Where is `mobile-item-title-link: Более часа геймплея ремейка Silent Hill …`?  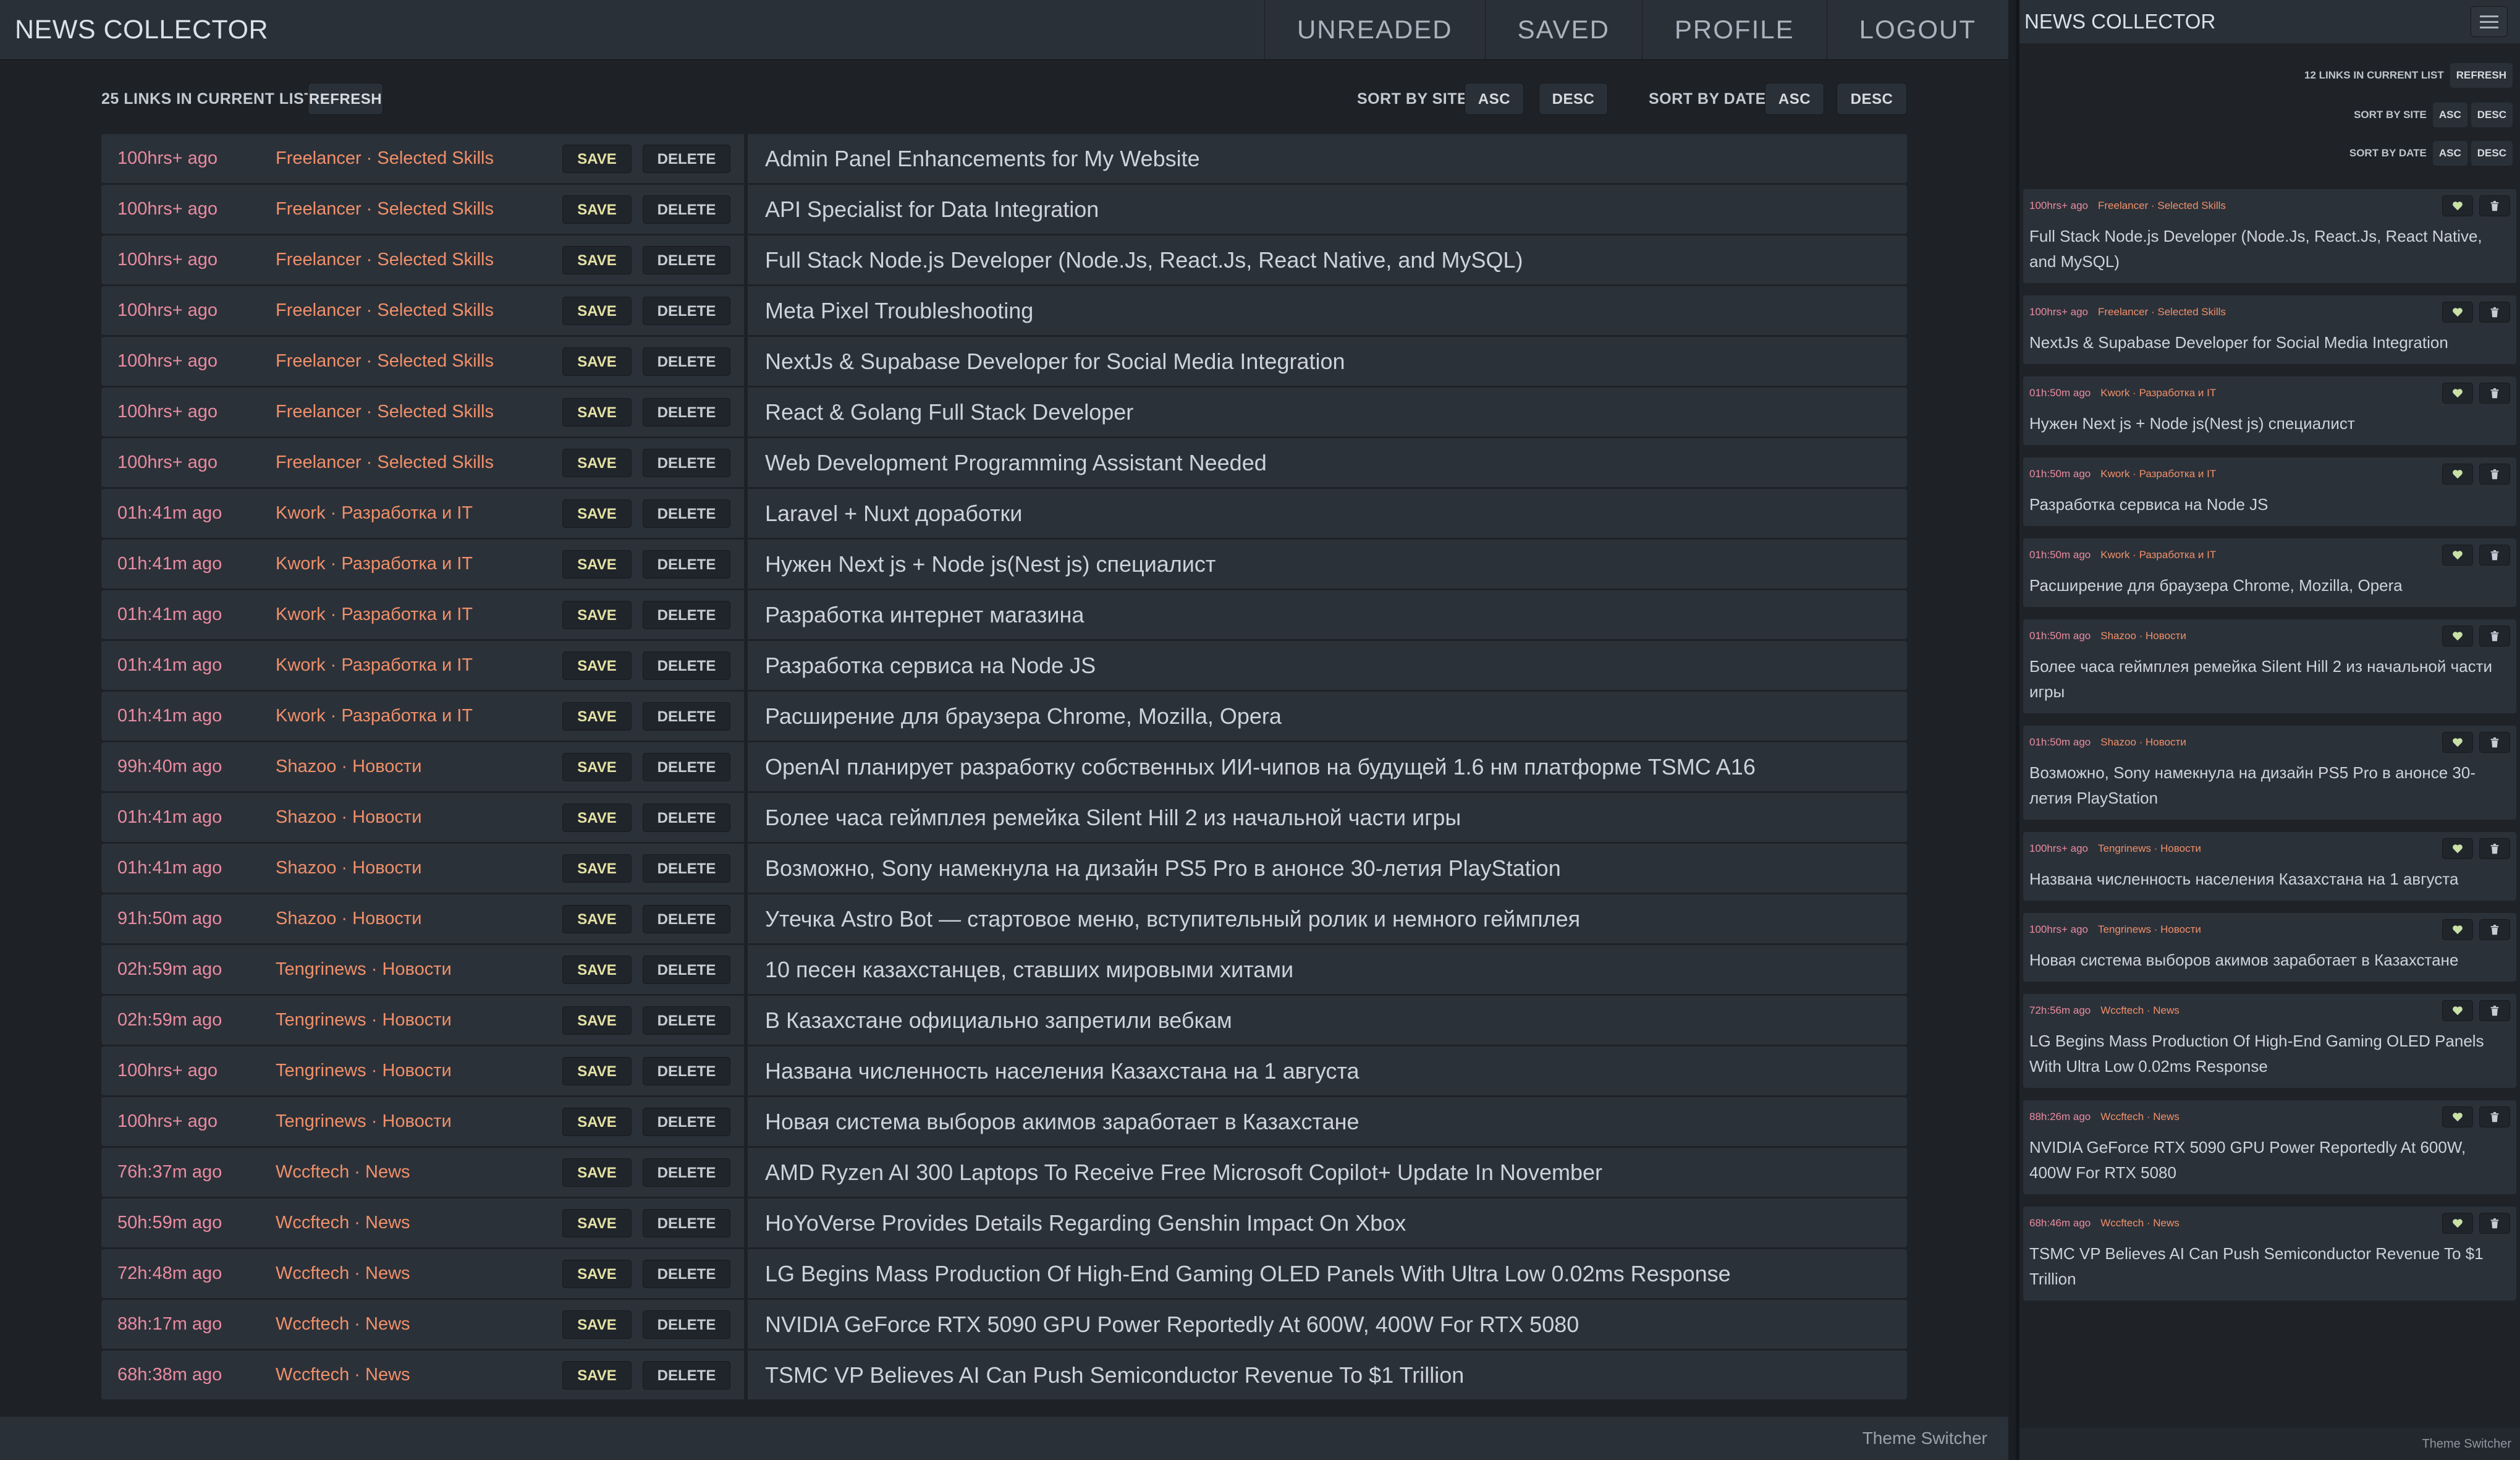
mobile-item-title-link: Более часа геймплея ремейка Silent Hill … is located at coordinates (2269, 679).